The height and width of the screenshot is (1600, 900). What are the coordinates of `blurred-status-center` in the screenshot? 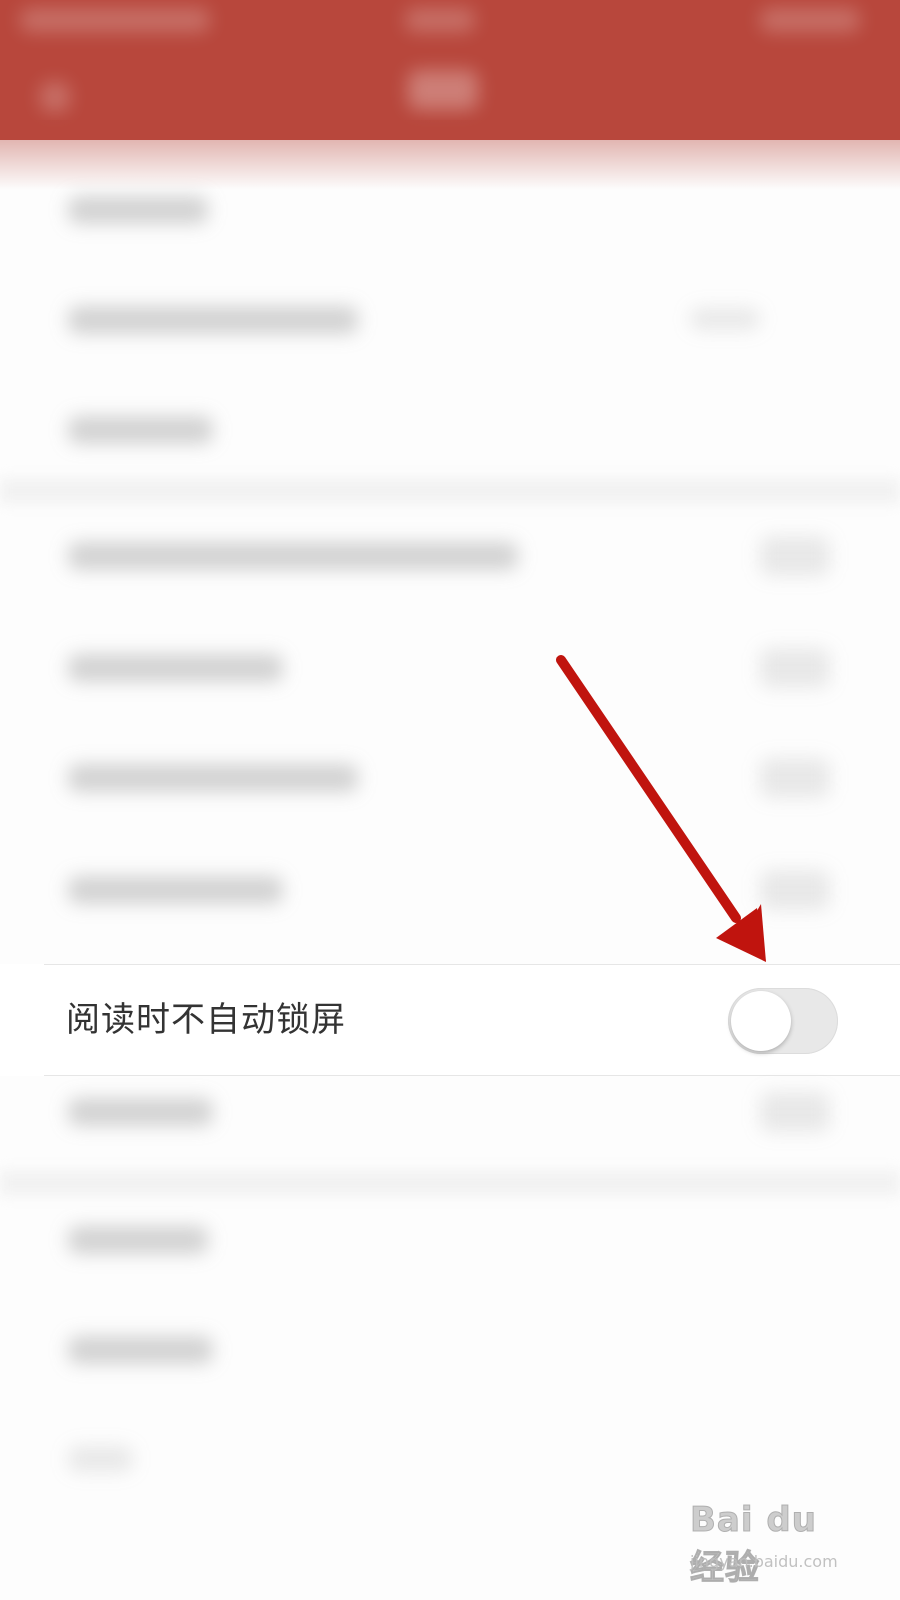 It's located at (440, 20).